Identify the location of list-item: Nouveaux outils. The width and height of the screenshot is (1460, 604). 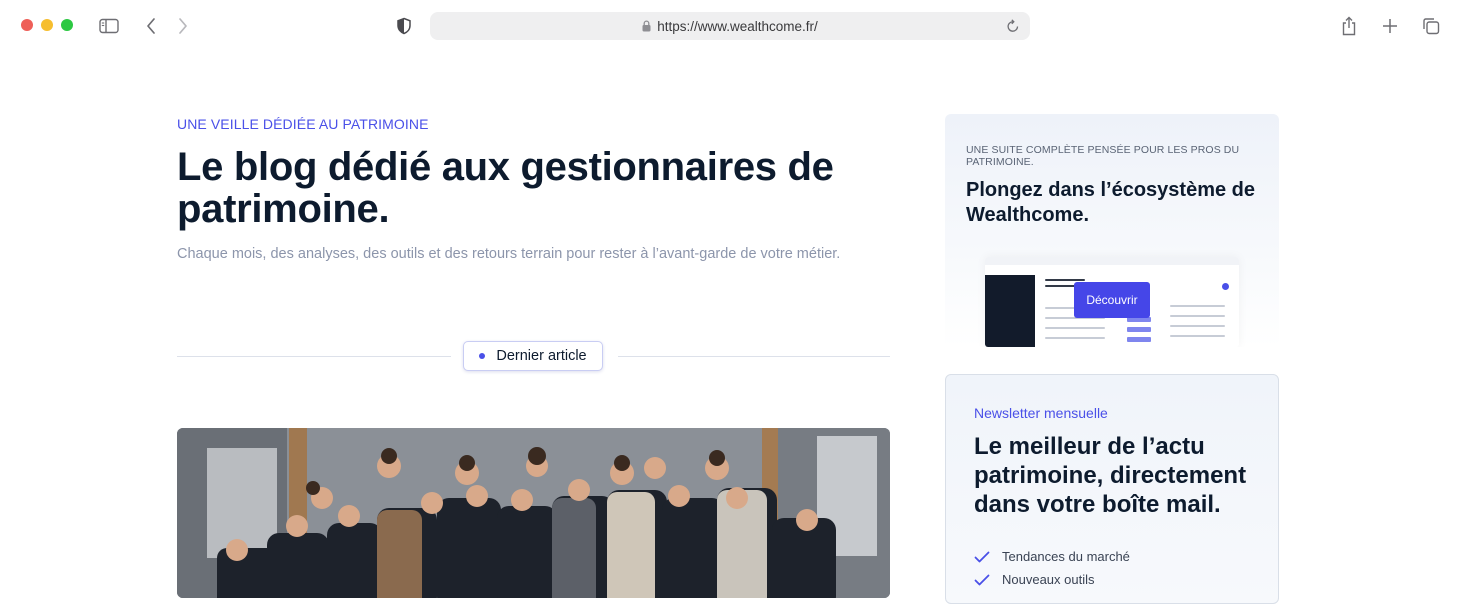
(1052, 579).